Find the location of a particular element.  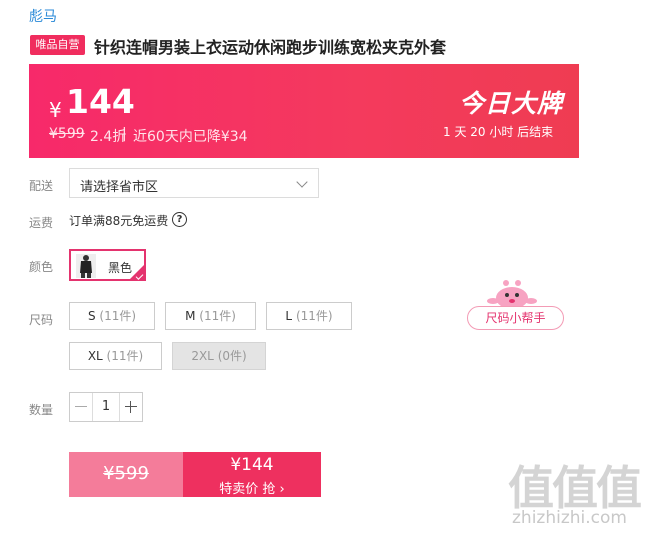

color-option-black: 黑色 is located at coordinates (107, 265).